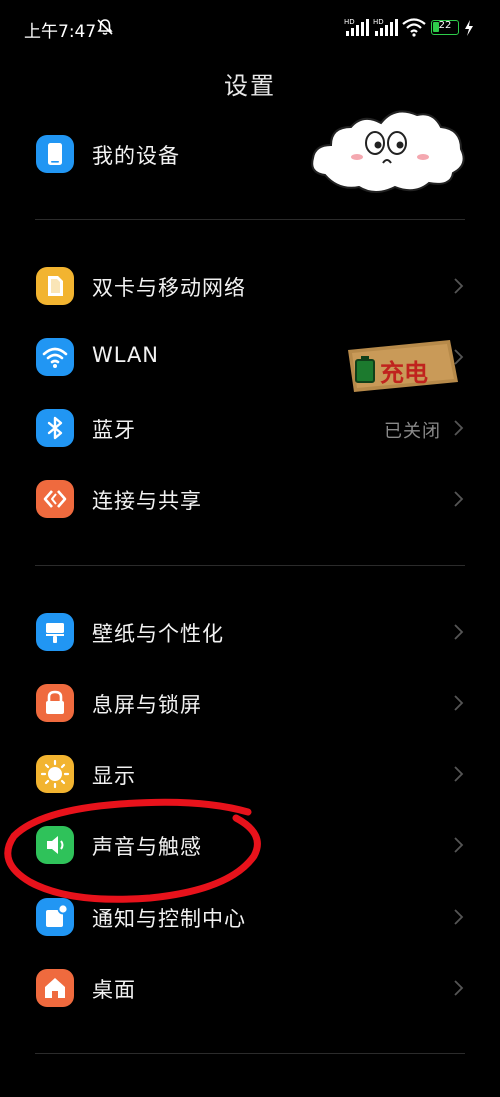  I want to click on bluetooth-status: 已关闭, so click(412, 431).